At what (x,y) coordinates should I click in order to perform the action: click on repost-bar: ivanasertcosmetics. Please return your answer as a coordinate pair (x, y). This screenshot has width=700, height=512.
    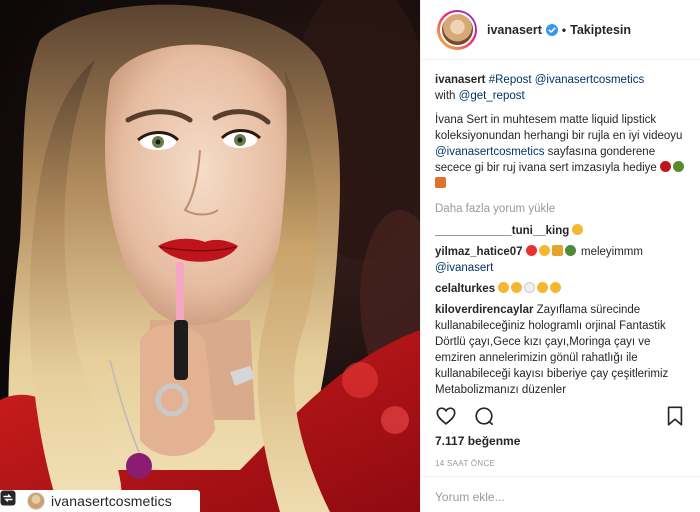
    Looking at the image, I should click on (100, 501).